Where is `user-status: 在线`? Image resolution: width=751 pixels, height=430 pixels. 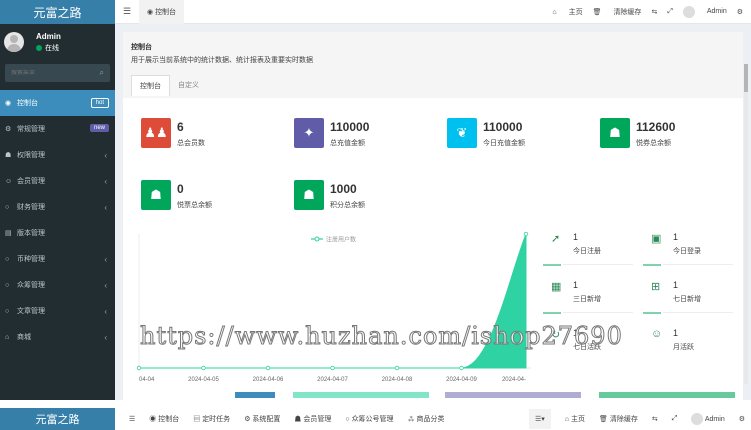 user-status: 在线 is located at coordinates (48, 48).